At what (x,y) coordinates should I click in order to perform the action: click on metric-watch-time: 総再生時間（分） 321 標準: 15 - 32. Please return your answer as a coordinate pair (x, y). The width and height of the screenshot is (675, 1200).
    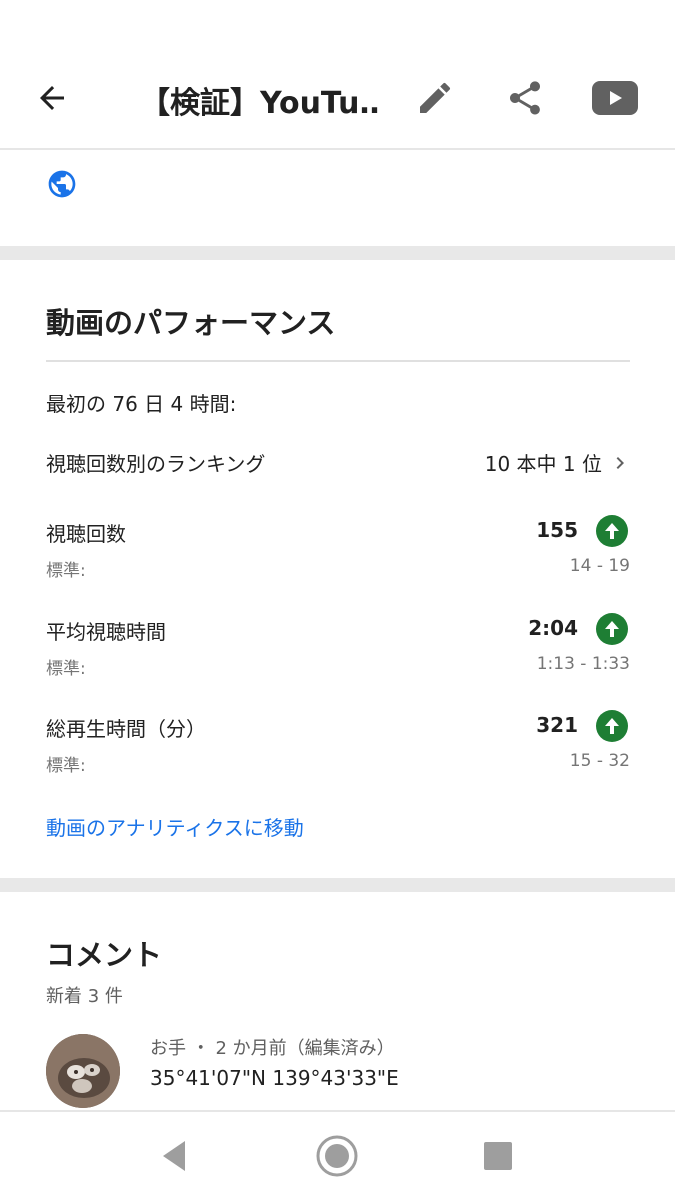
    Looking at the image, I should click on (338, 746).